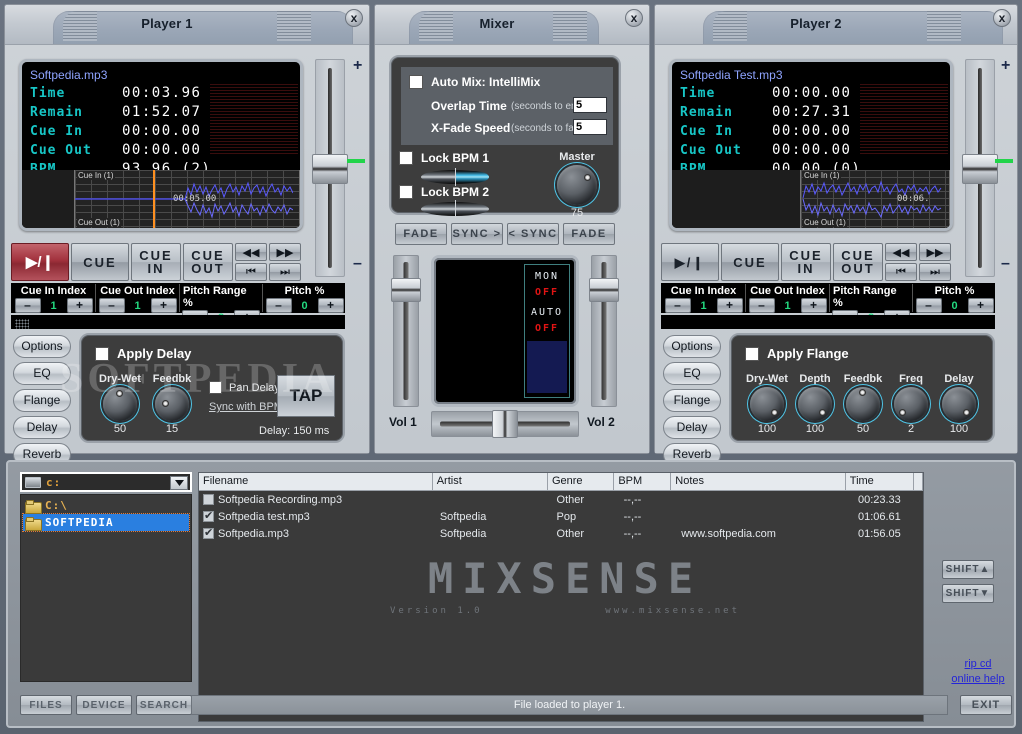 This screenshot has height=734, width=1022. What do you see at coordinates (928, 305) in the screenshot?
I see `player2-pitch-percent-minus: –` at bounding box center [928, 305].